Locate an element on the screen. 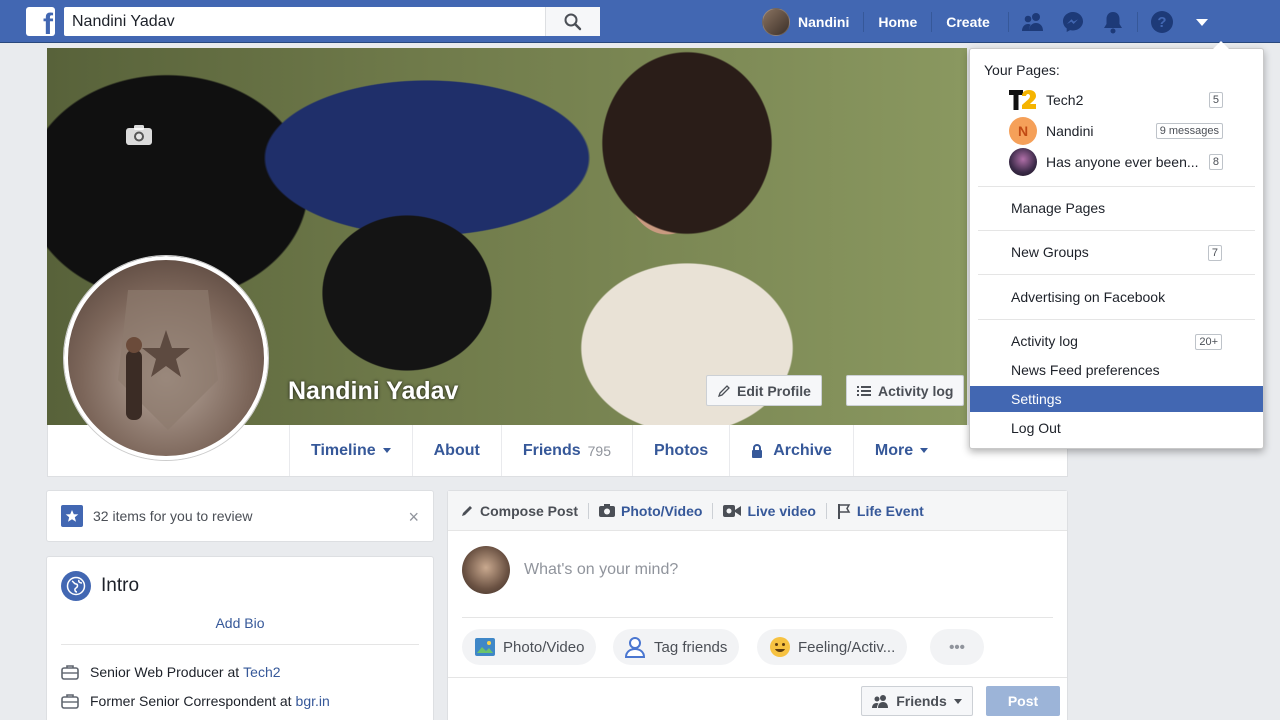  search-button is located at coordinates (572, 21).